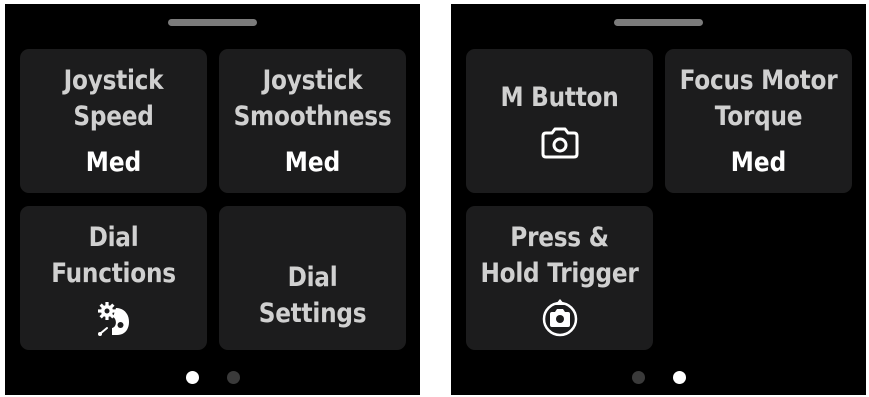 The image size is (869, 397). I want to click on tile-dial-functions: Dial Functions, so click(113, 278).